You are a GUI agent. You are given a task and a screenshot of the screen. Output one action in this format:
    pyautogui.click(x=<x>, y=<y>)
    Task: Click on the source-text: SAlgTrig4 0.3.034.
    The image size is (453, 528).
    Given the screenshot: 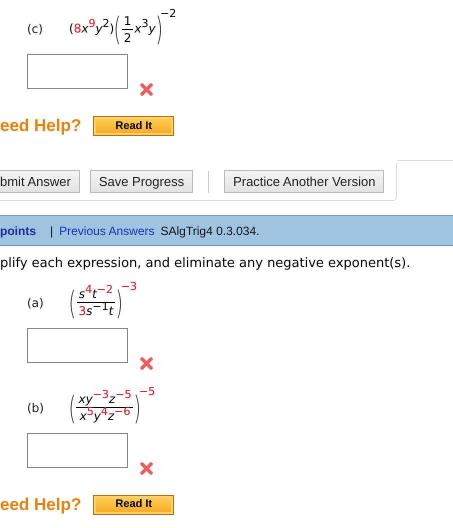 What is the action you would take?
    pyautogui.click(x=210, y=231)
    